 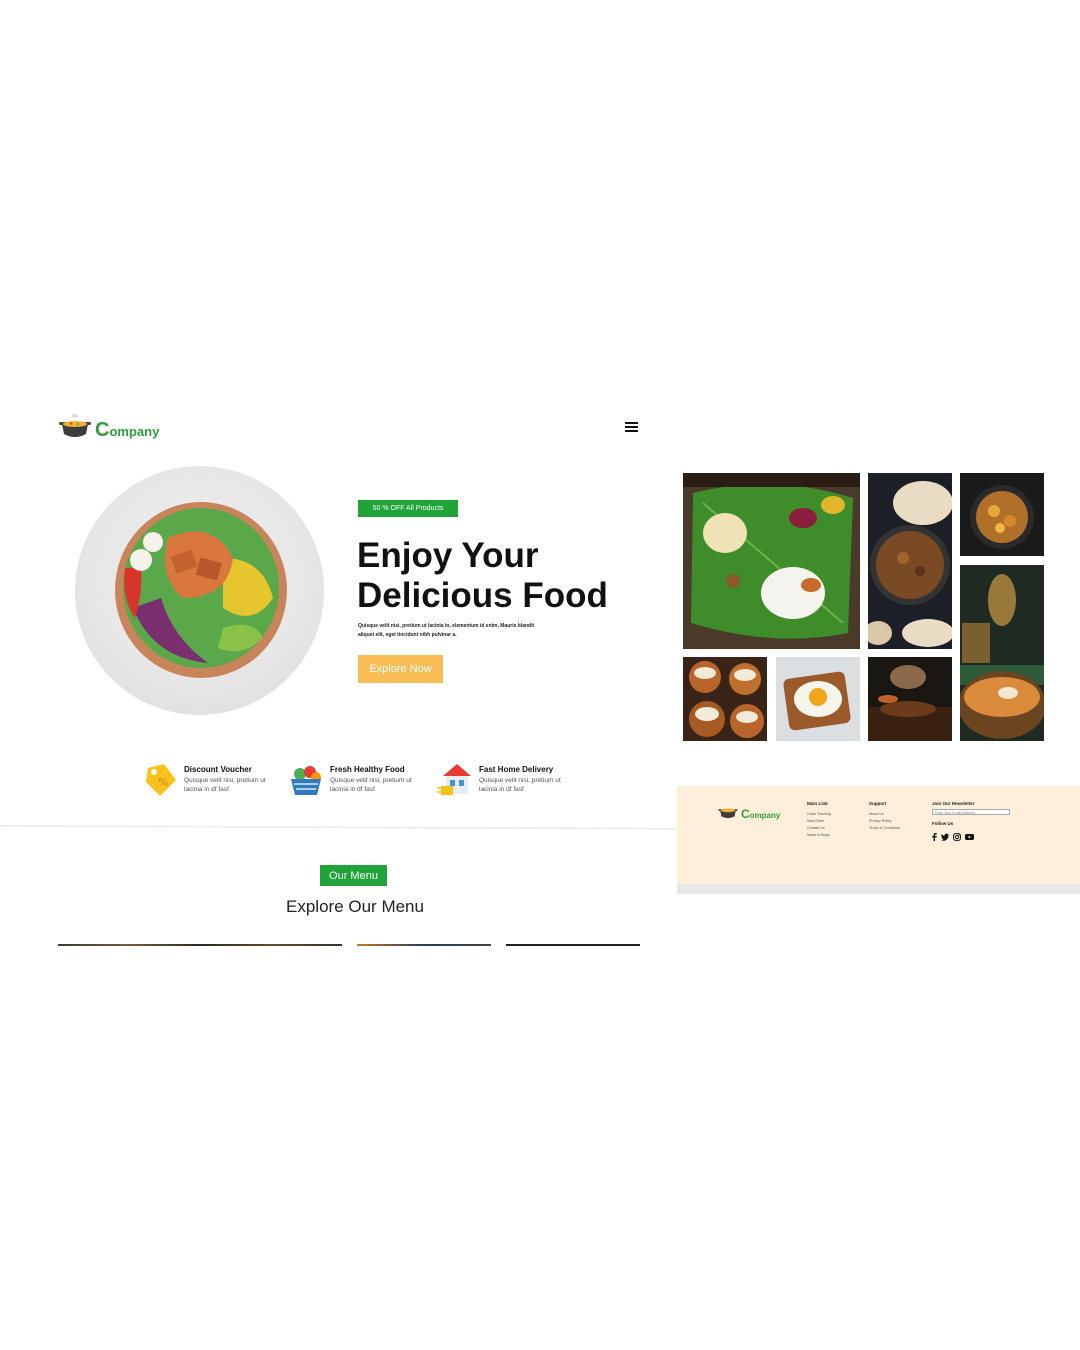 What do you see at coordinates (957, 837) in the screenshot?
I see `instagram-icon` at bounding box center [957, 837].